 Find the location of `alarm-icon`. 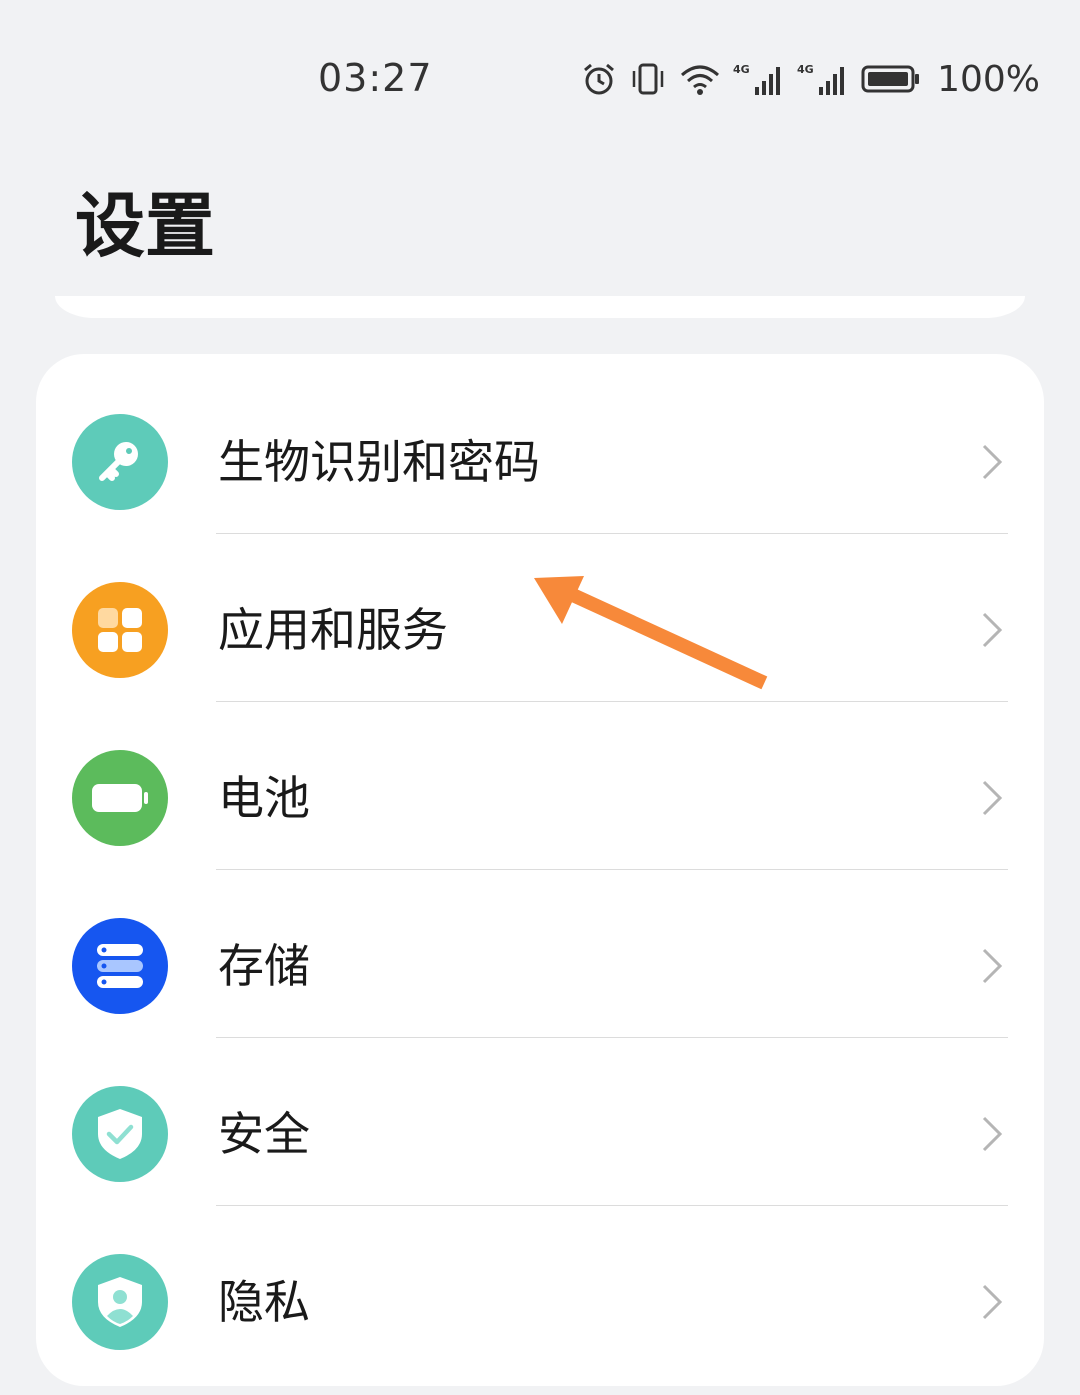

alarm-icon is located at coordinates (599, 79).